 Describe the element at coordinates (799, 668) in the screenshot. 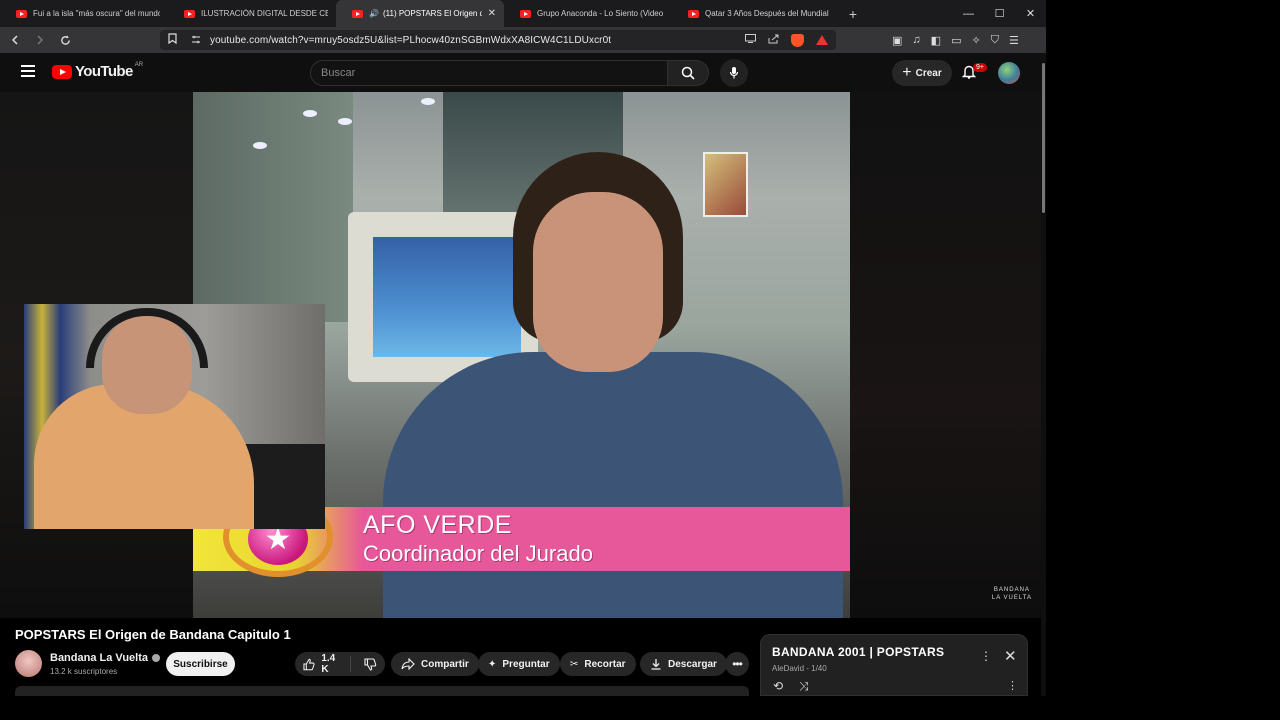

I see `playlist-subtitle: AleDavid - 1/40` at that location.